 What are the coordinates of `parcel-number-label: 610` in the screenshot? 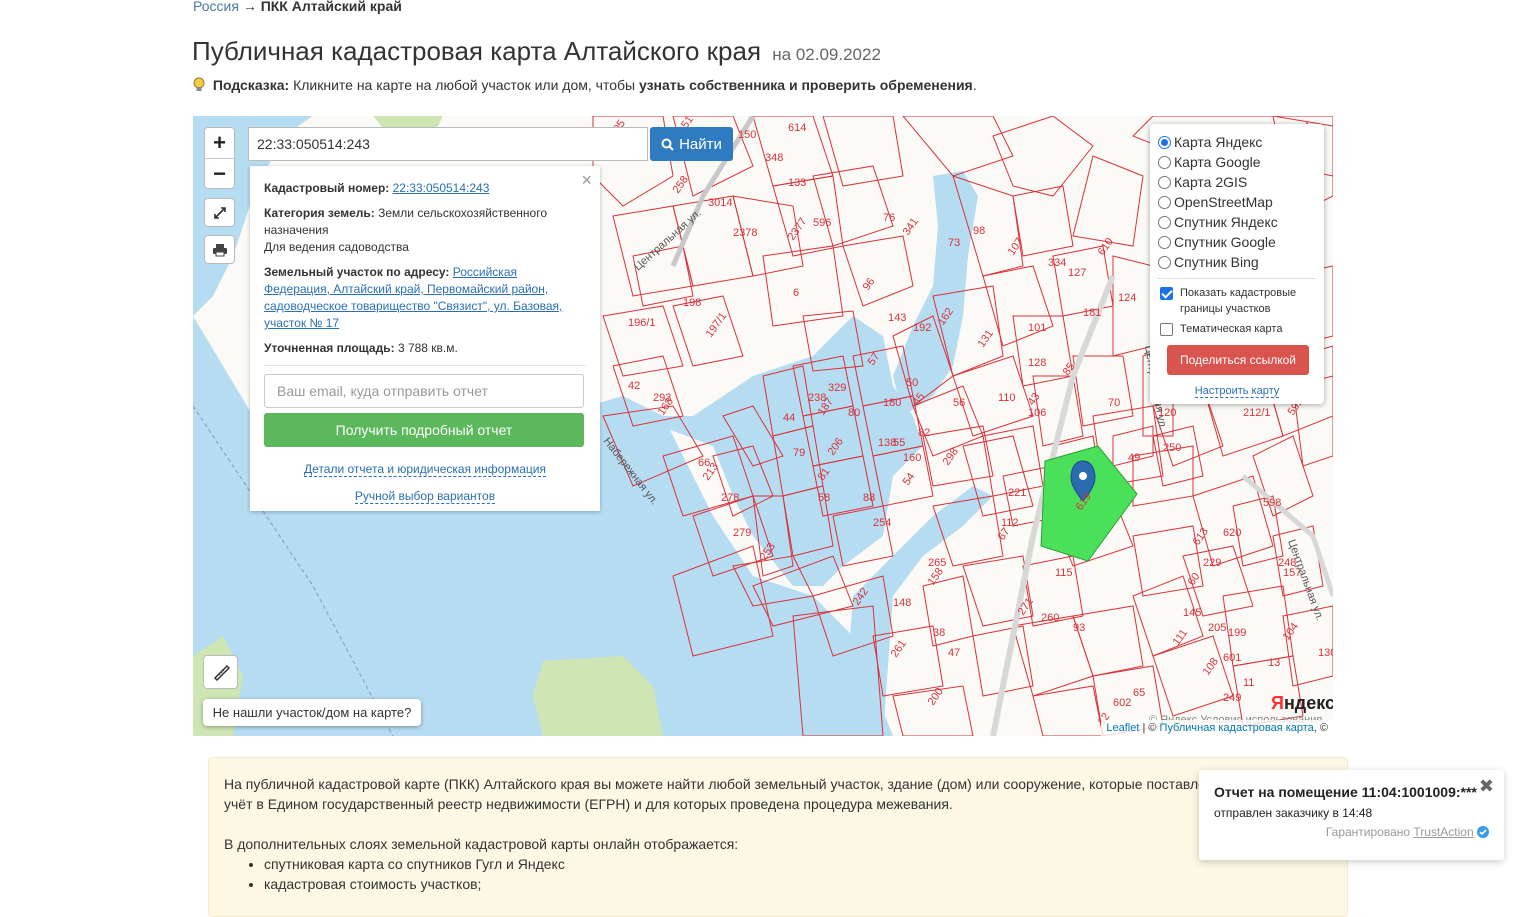 It's located at (1106, 247).